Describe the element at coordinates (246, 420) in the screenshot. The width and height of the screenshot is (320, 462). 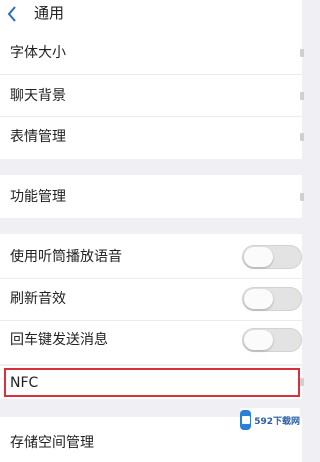
I see `watermark-logo-icon` at that location.